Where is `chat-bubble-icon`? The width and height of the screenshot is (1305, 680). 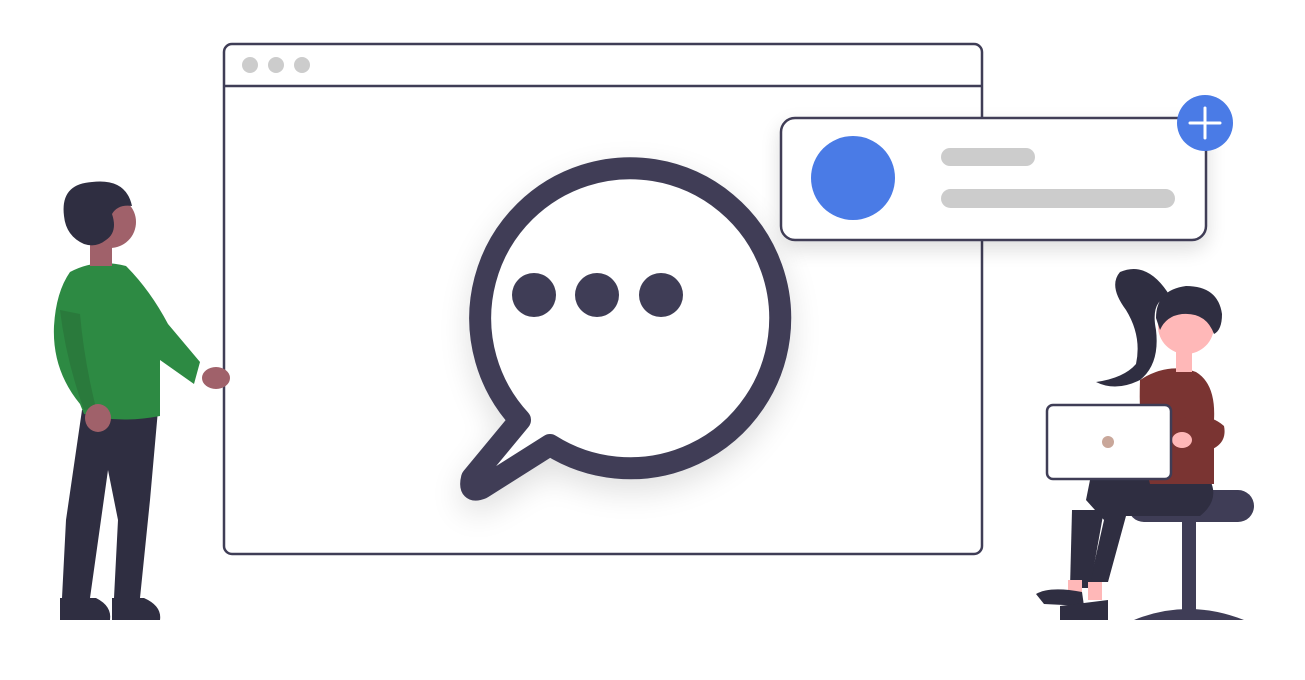 chat-bubble-icon is located at coordinates (626, 329).